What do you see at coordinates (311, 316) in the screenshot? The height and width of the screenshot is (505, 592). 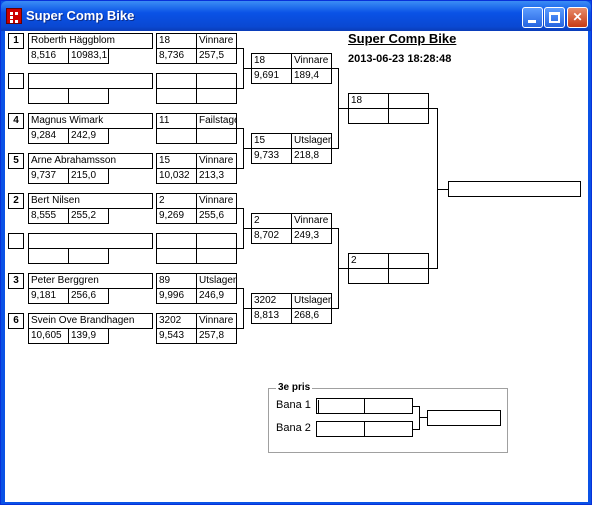 I see `round2-speed: 268,6` at bounding box center [311, 316].